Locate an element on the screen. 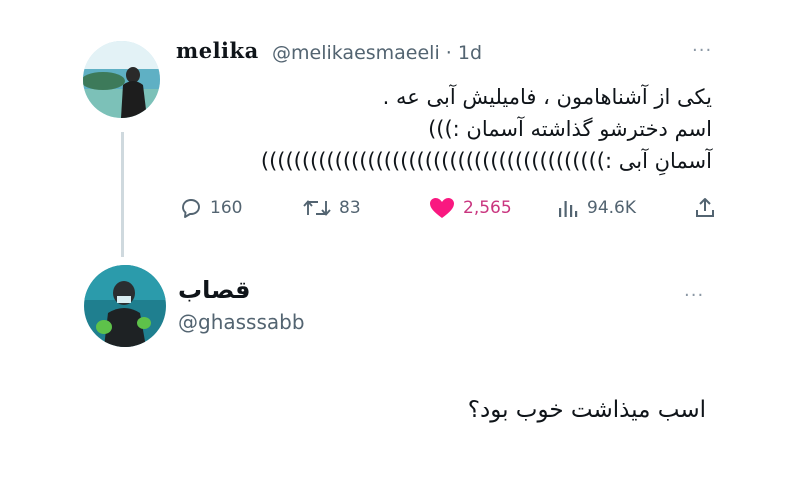 The image size is (798, 480). views-button: 94.6K is located at coordinates (596, 208).